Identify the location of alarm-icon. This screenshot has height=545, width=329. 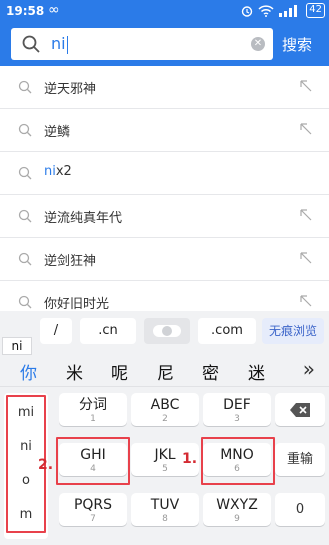
(247, 11).